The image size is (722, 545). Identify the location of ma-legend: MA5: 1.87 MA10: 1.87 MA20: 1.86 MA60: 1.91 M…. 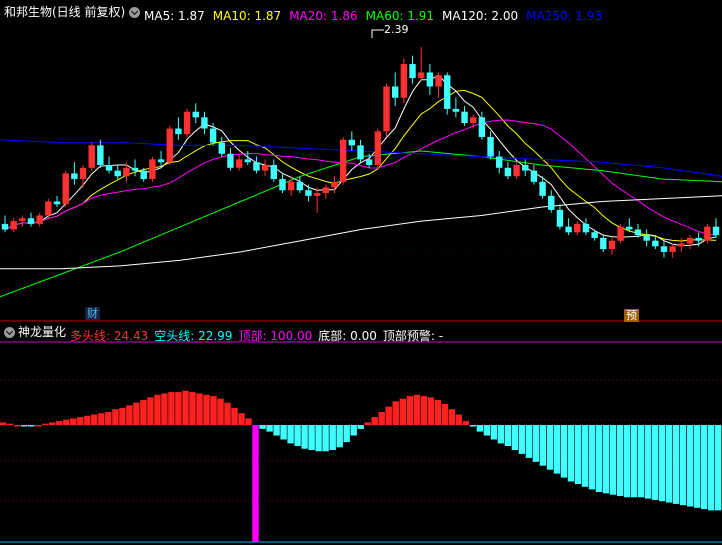
(377, 14).